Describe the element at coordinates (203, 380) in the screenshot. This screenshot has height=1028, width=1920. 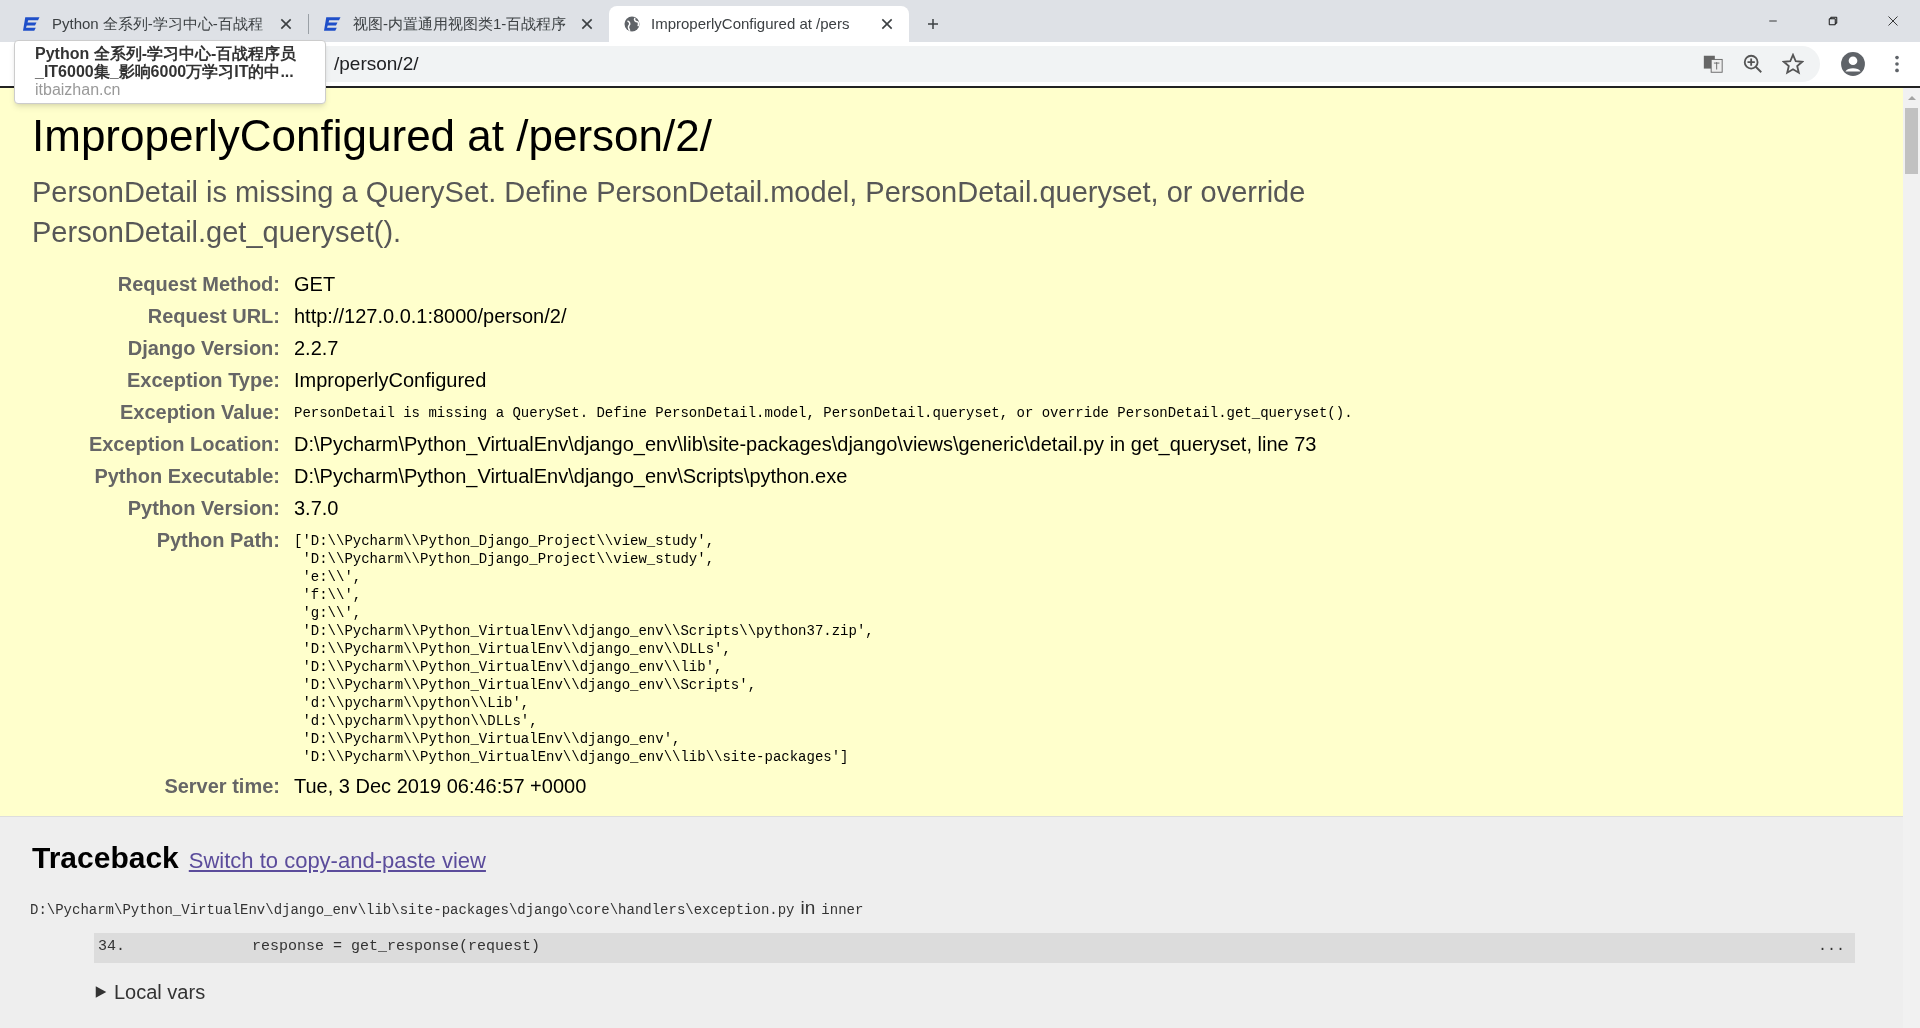
I see `field-label: Exception Type:` at that location.